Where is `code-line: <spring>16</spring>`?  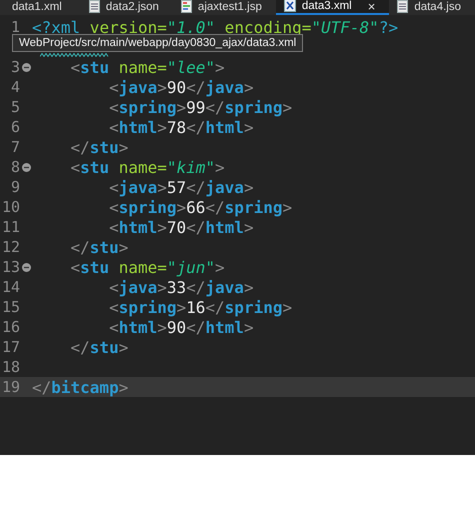
code-line: <spring>16</spring> is located at coordinates (200, 307).